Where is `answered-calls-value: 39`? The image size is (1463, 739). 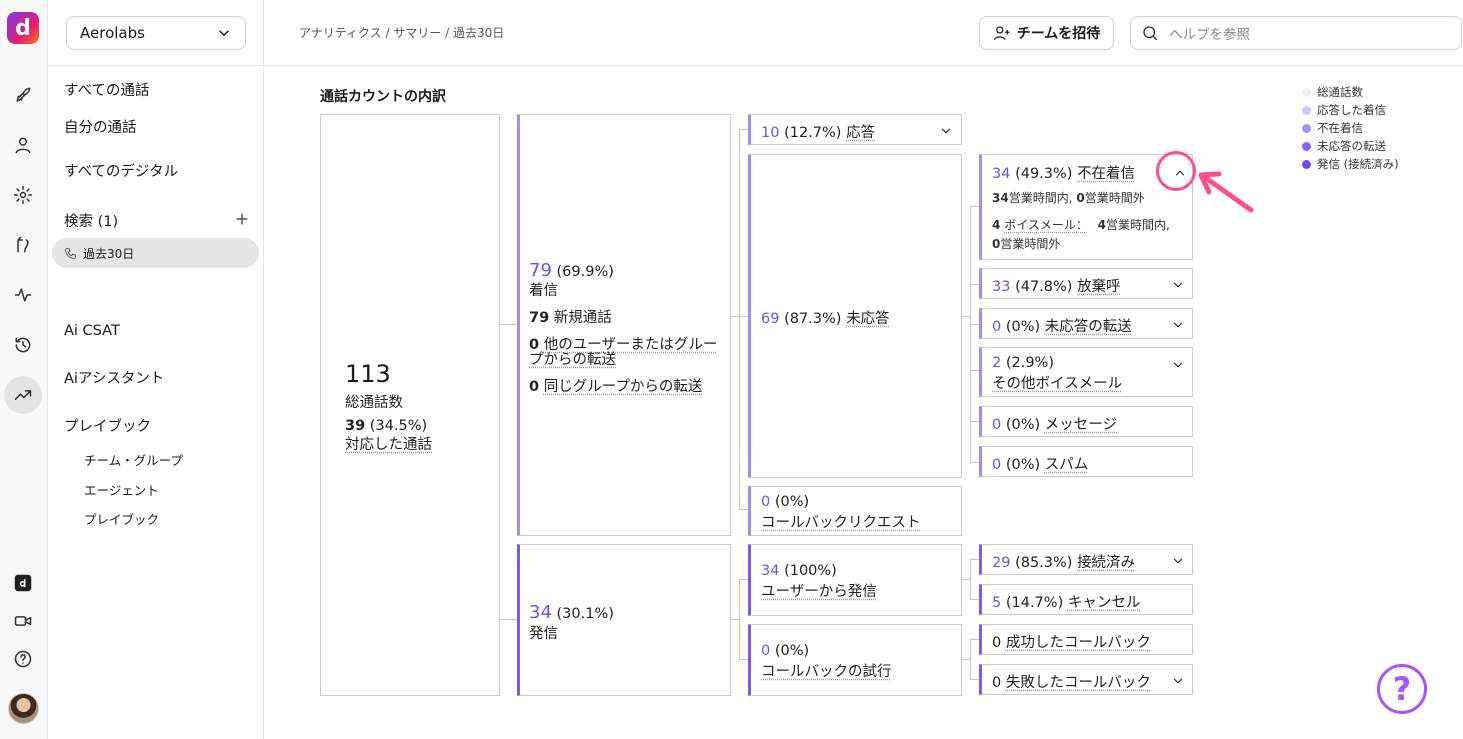
answered-calls-value: 39 is located at coordinates (355, 426).